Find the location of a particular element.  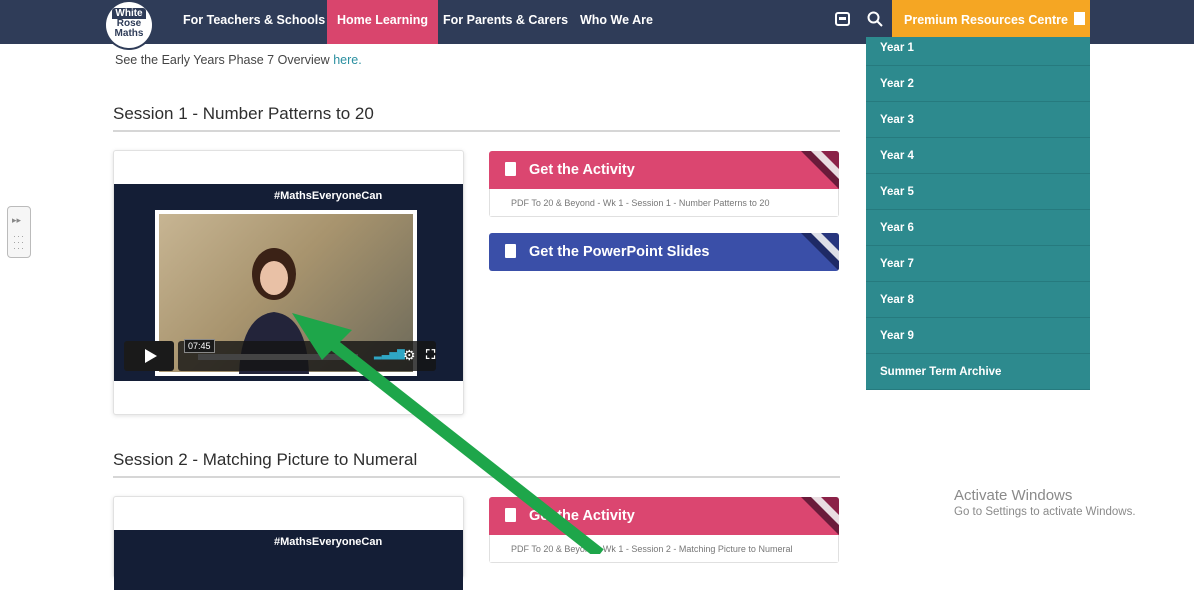

get-powerpoint-button: Get the PowerPoint Slides is located at coordinates (664, 252).